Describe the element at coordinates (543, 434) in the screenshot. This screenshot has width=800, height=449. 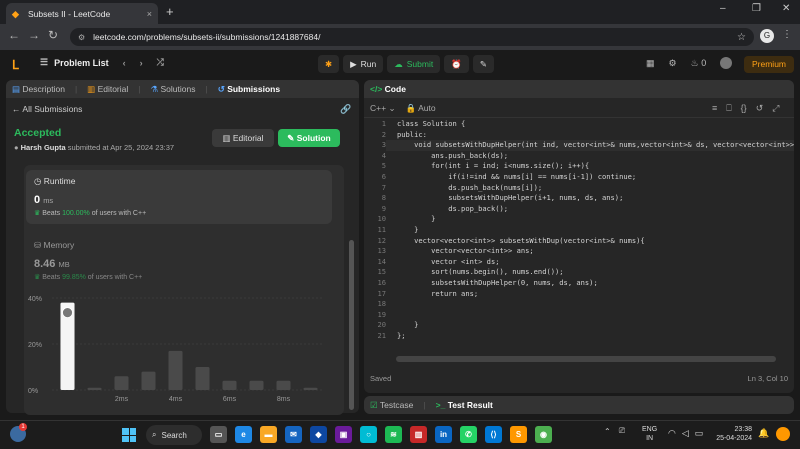
I see `chrome-icon: ◉` at that location.